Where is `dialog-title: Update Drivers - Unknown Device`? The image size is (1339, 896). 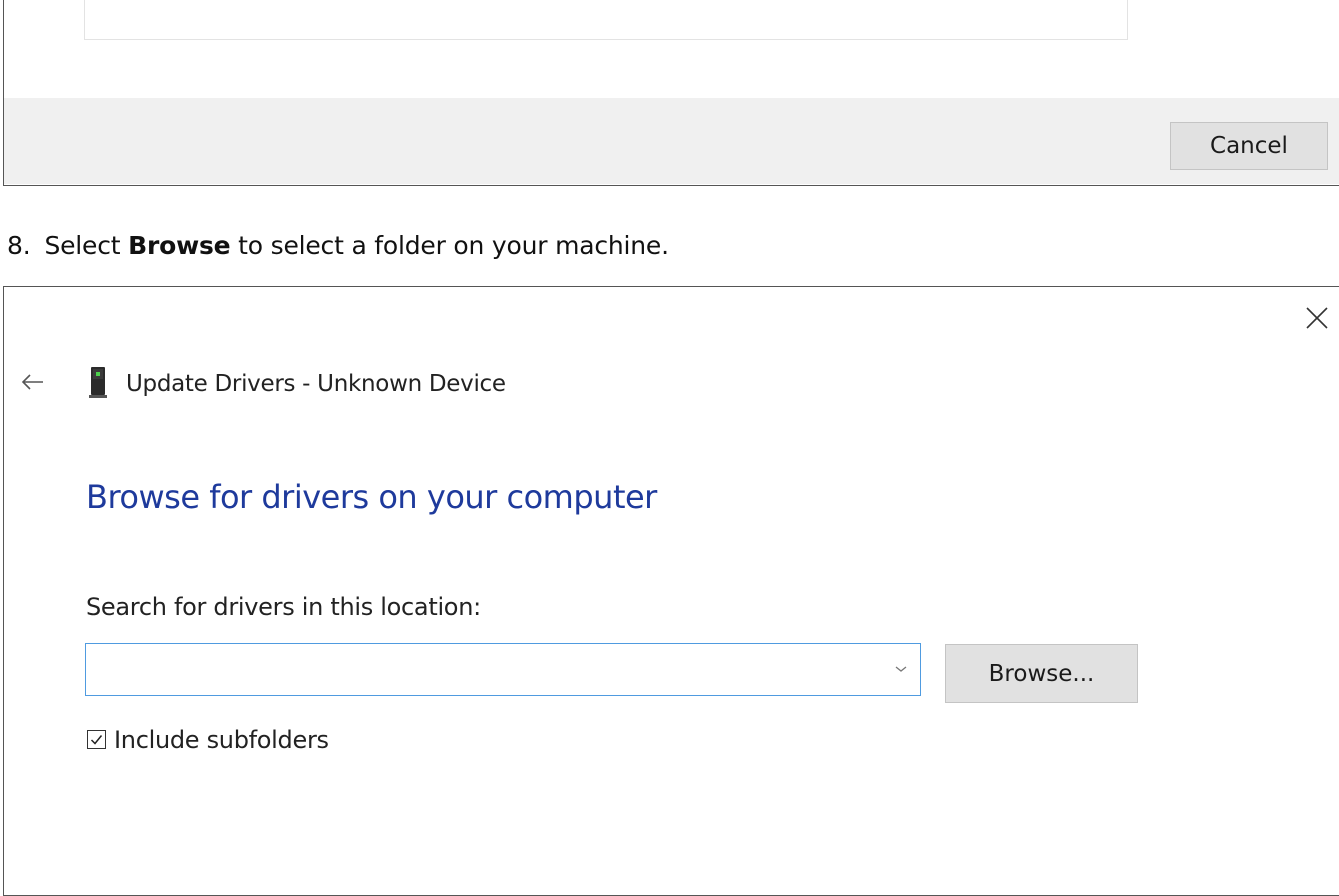
dialog-title: Update Drivers - Unknown Device is located at coordinates (316, 384).